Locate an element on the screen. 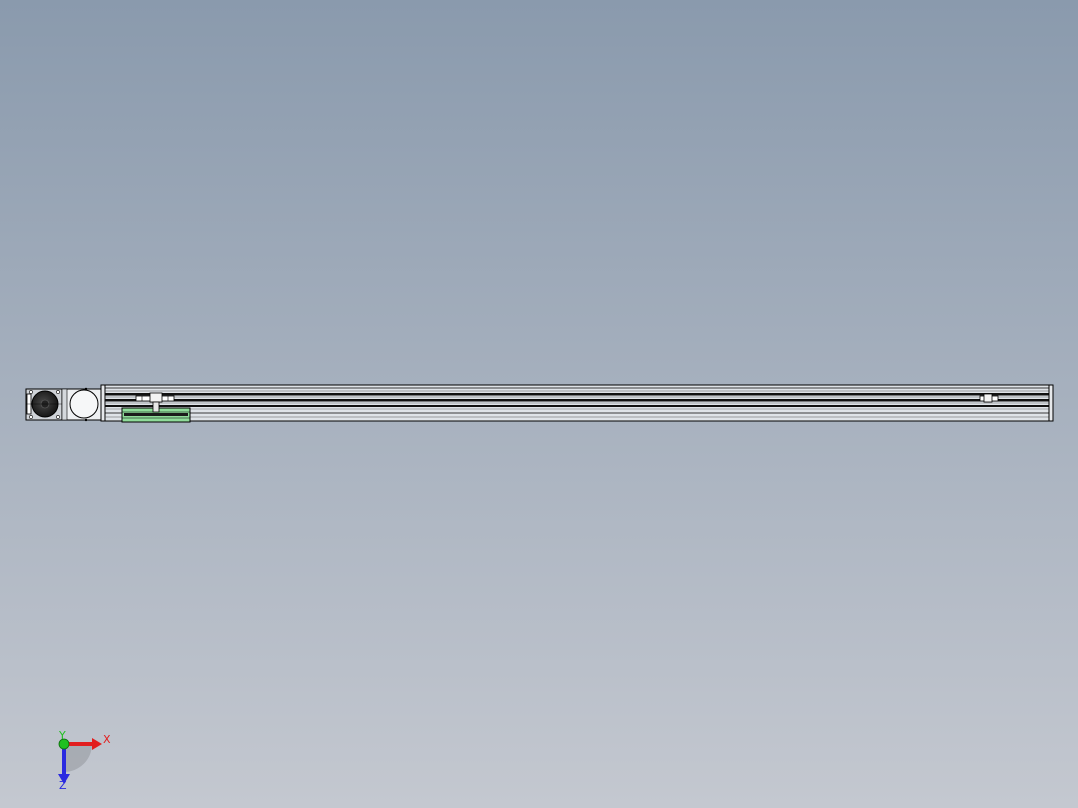 The width and height of the screenshot is (1078, 808). linear-module is located at coordinates (539, 403).